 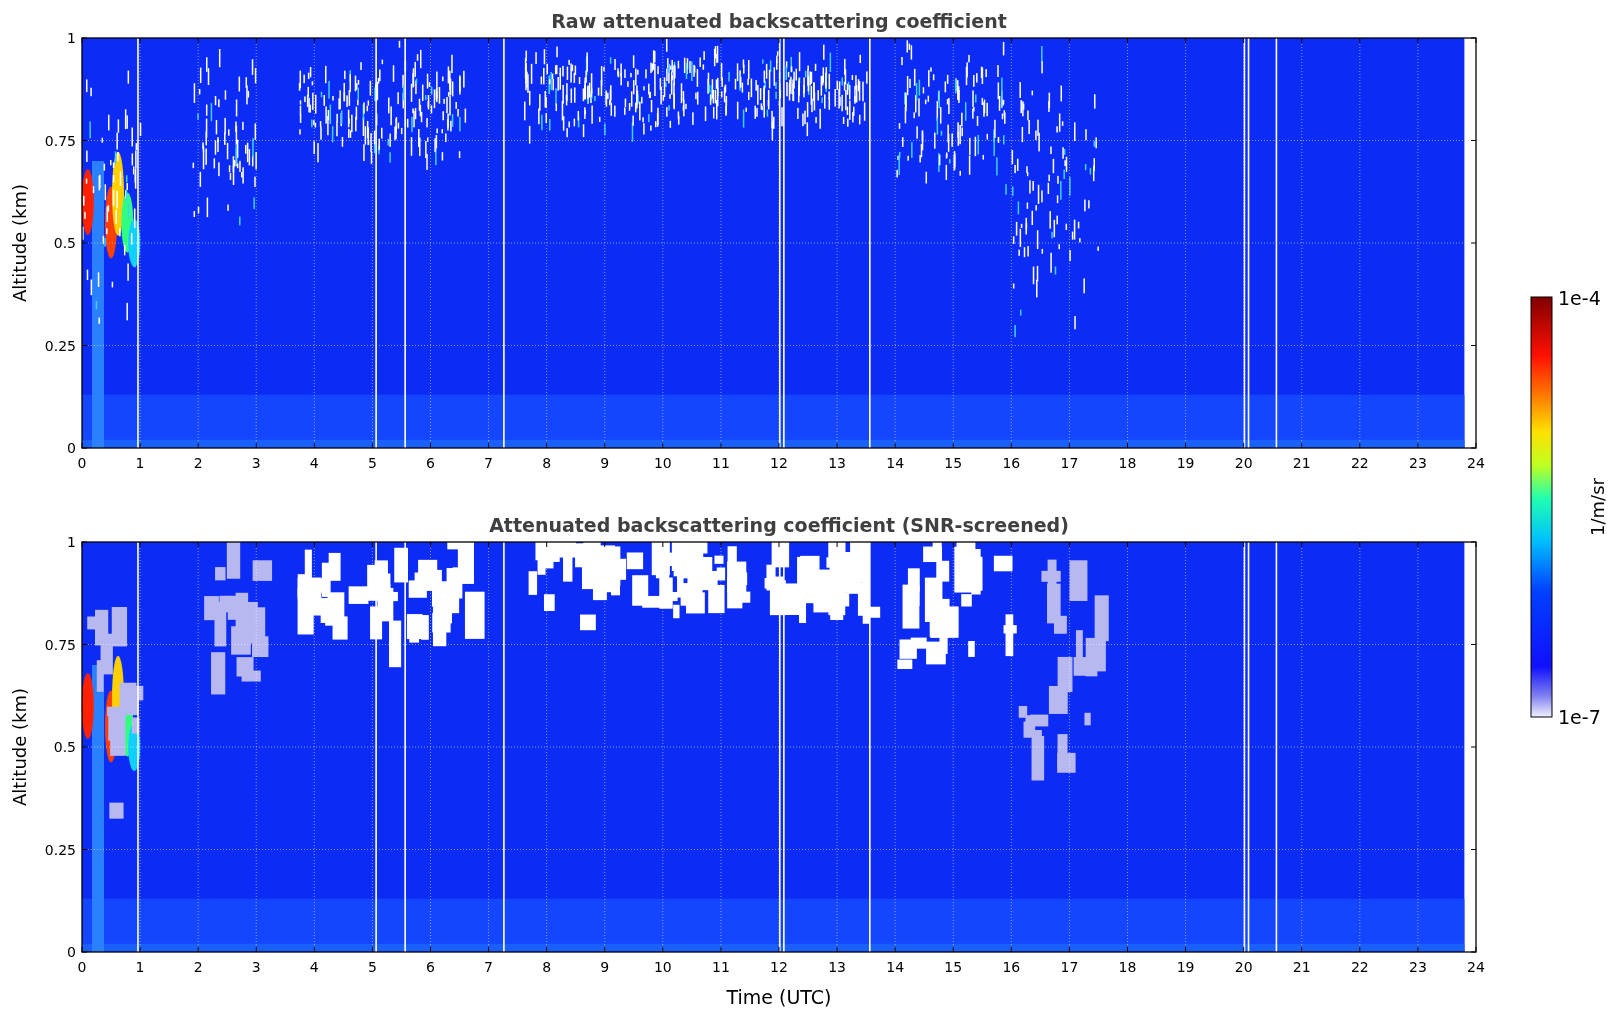 I want to click on plot-title: Raw attenuated backscattering coefficient, so click(x=779, y=21).